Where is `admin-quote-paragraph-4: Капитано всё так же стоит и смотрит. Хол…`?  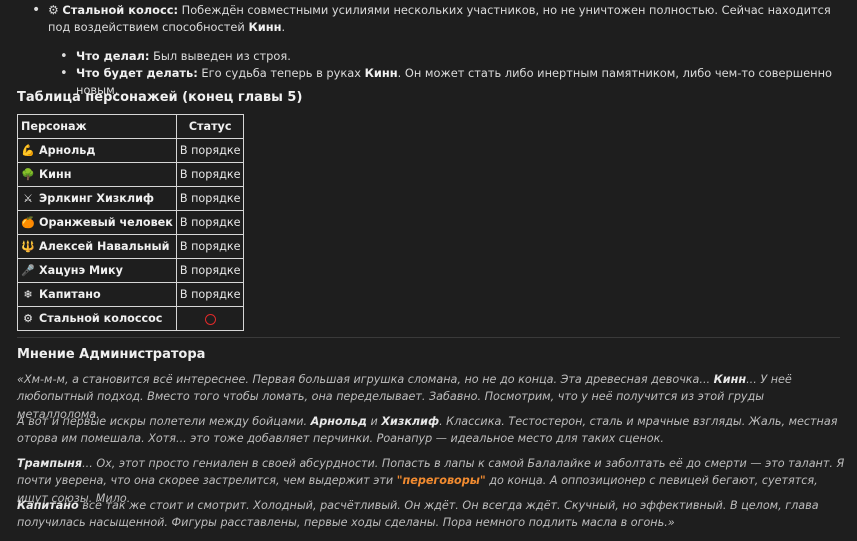 admin-quote-paragraph-4: Капитано всё так же стоит и смотрит. Хол… is located at coordinates (432, 514).